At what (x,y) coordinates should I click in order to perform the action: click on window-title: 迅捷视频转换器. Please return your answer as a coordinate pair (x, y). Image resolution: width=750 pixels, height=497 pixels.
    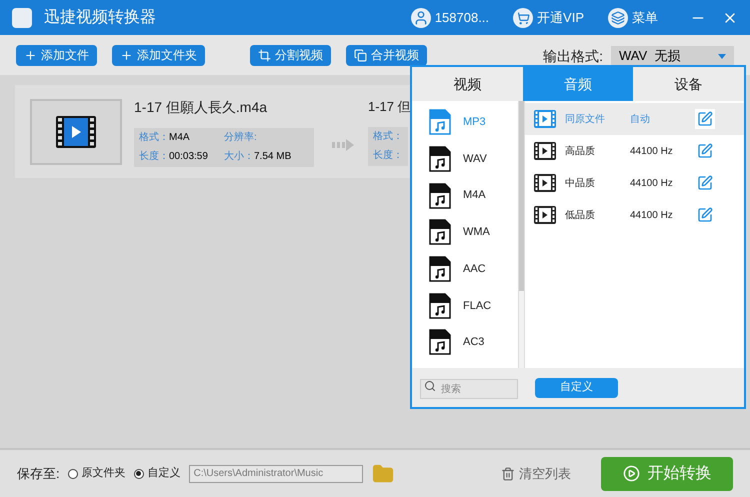
    Looking at the image, I should click on (100, 18).